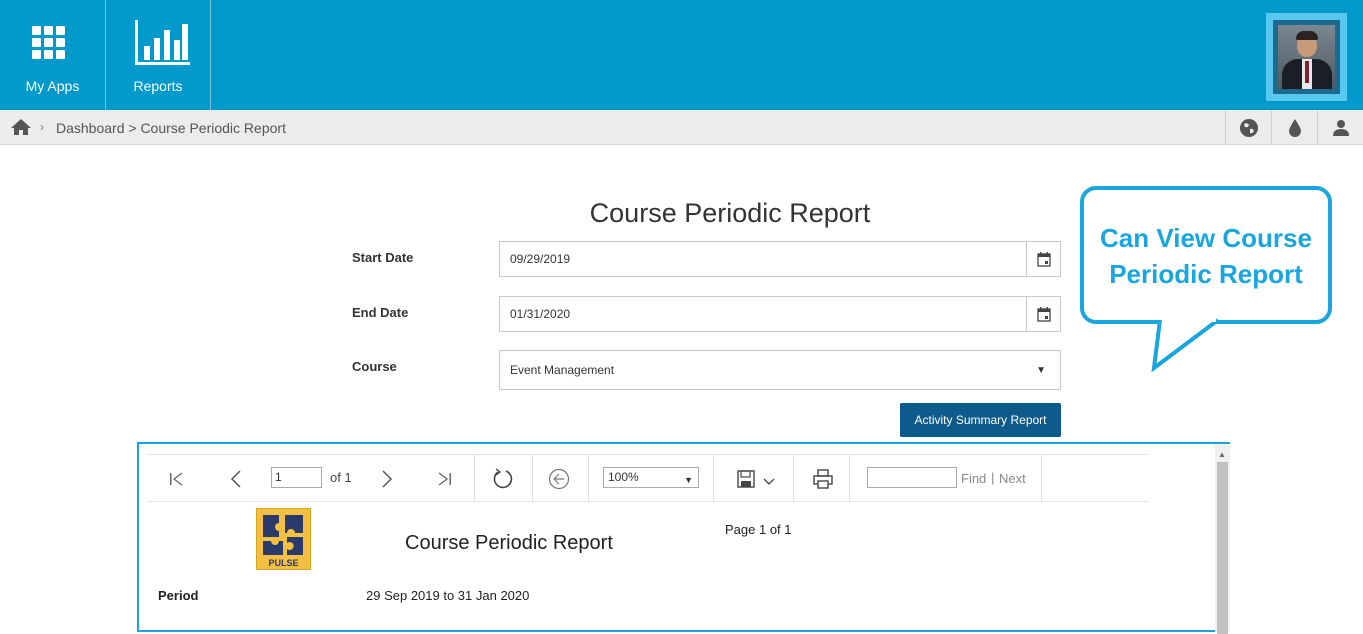 The width and height of the screenshot is (1363, 634). Describe the element at coordinates (780, 370) in the screenshot. I see `course-select: Event Management ▼` at that location.